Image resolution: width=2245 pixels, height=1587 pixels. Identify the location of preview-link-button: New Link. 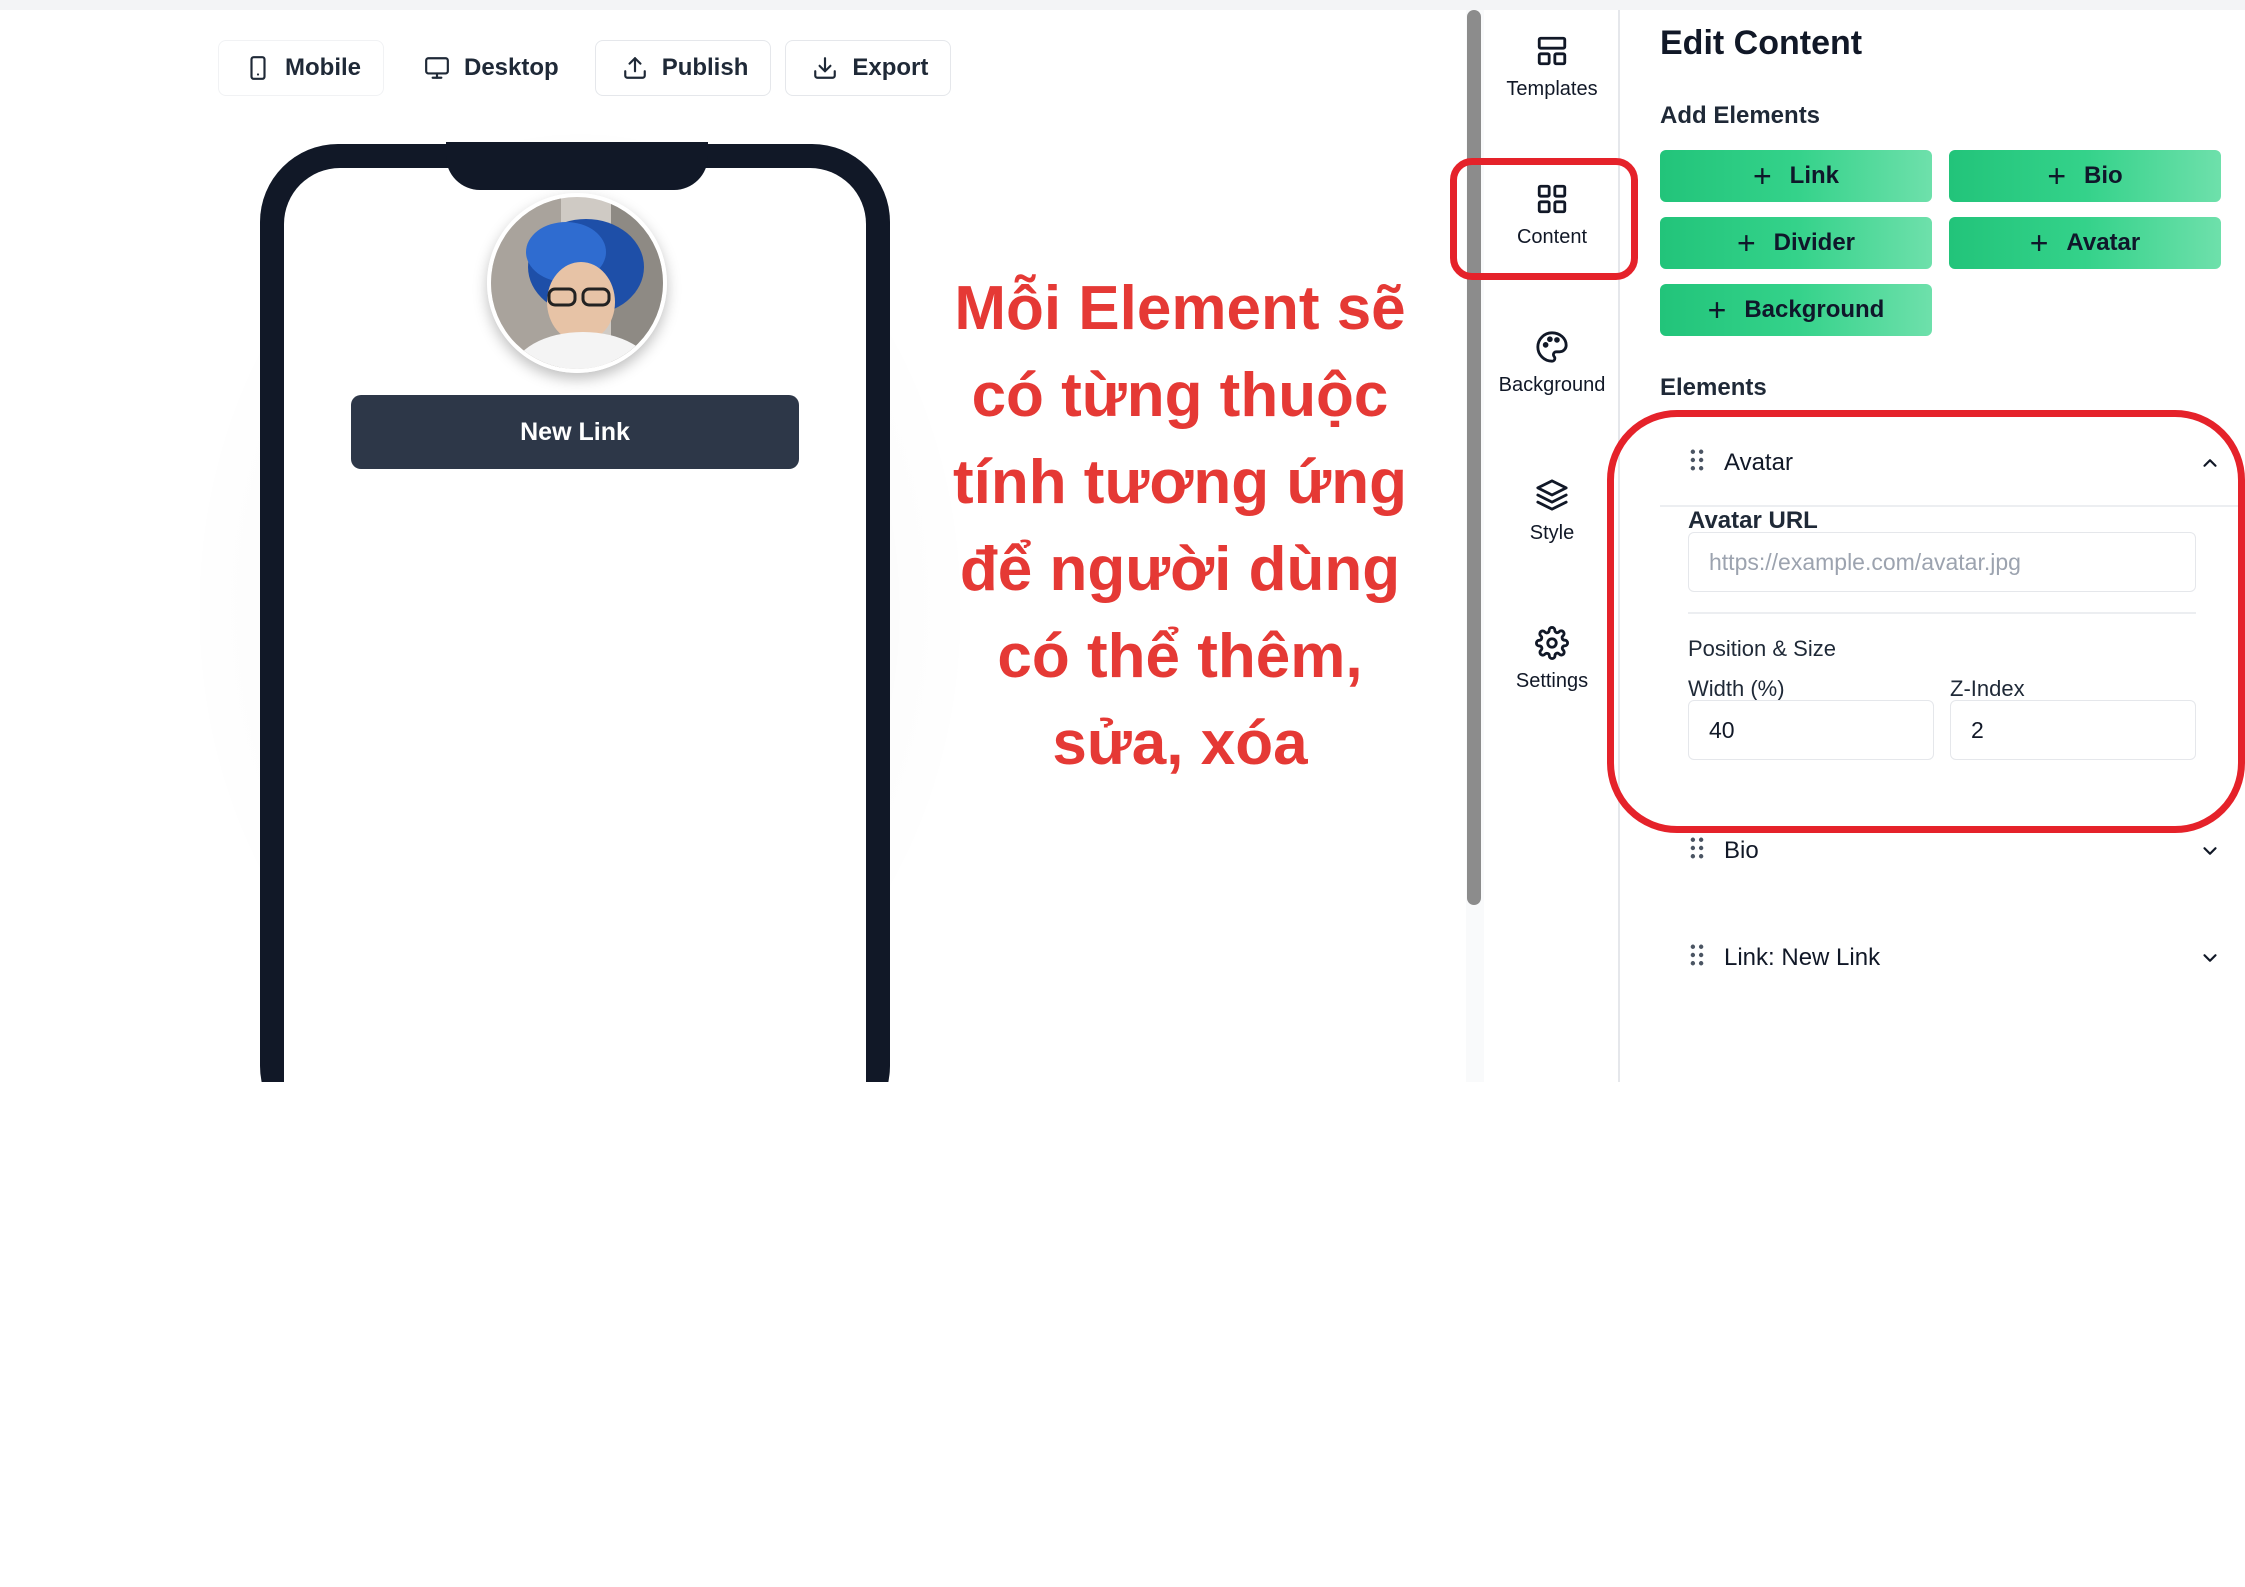
(575, 432).